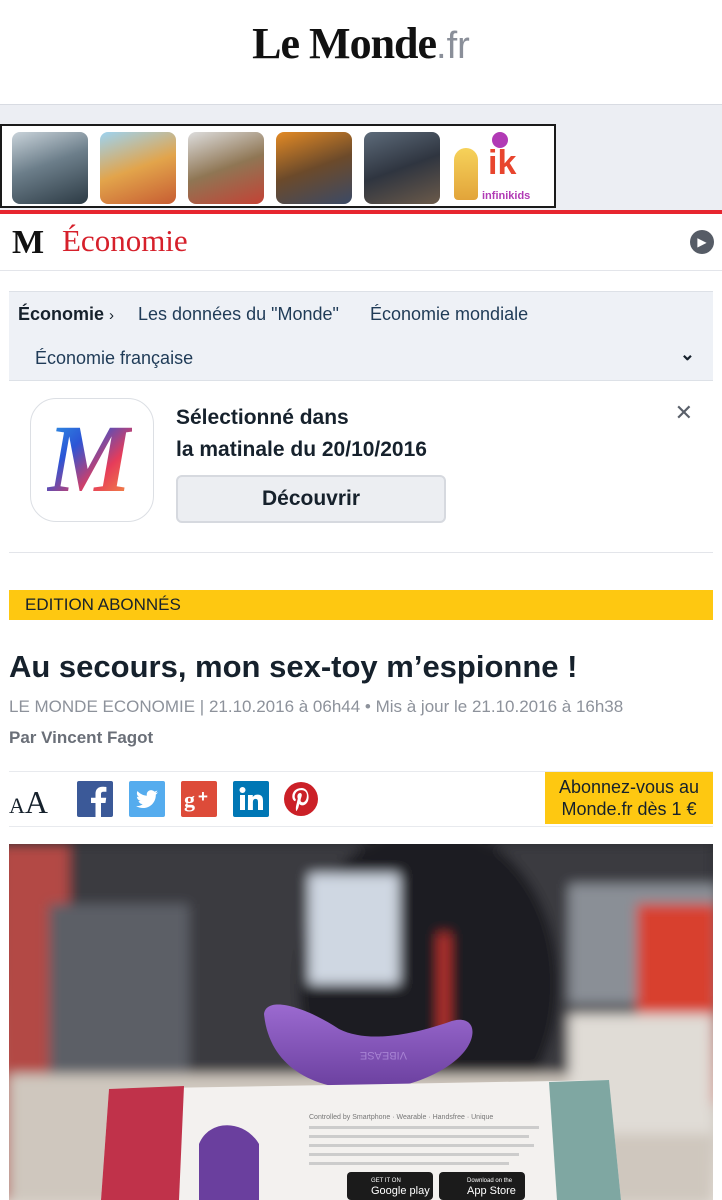 This screenshot has height=1200, width=722. What do you see at coordinates (466, 174) in the screenshot?
I see `ad-mascot-icon` at bounding box center [466, 174].